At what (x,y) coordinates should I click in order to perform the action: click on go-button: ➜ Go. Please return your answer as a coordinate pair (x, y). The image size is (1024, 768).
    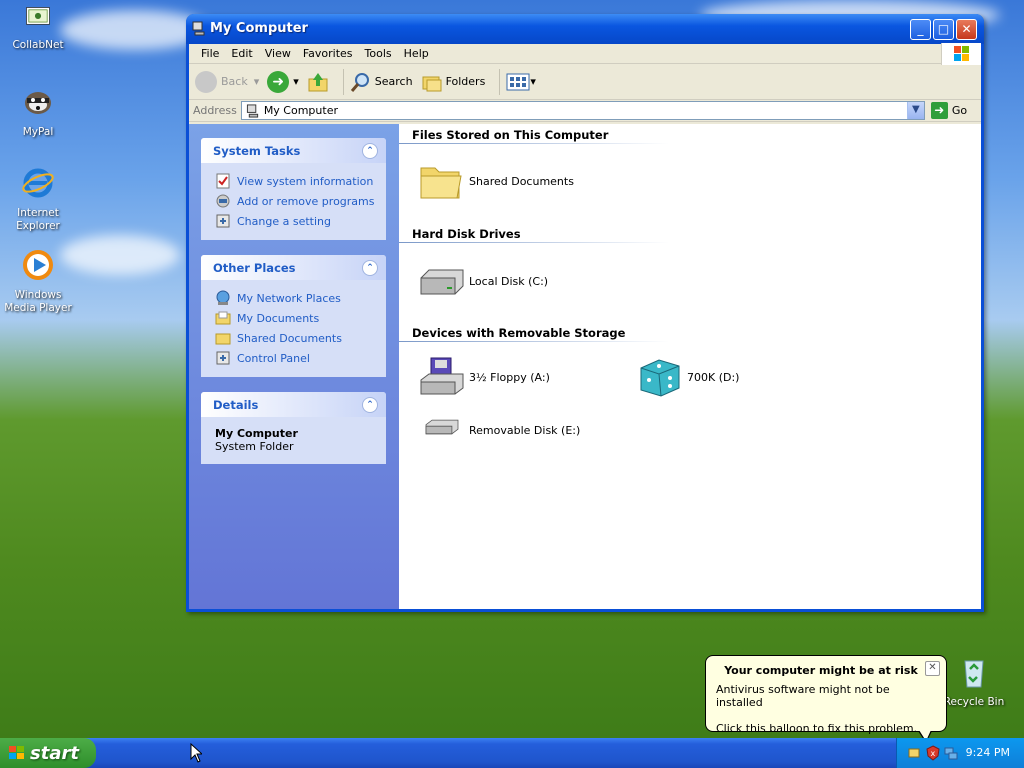
    Looking at the image, I should click on (948, 110).